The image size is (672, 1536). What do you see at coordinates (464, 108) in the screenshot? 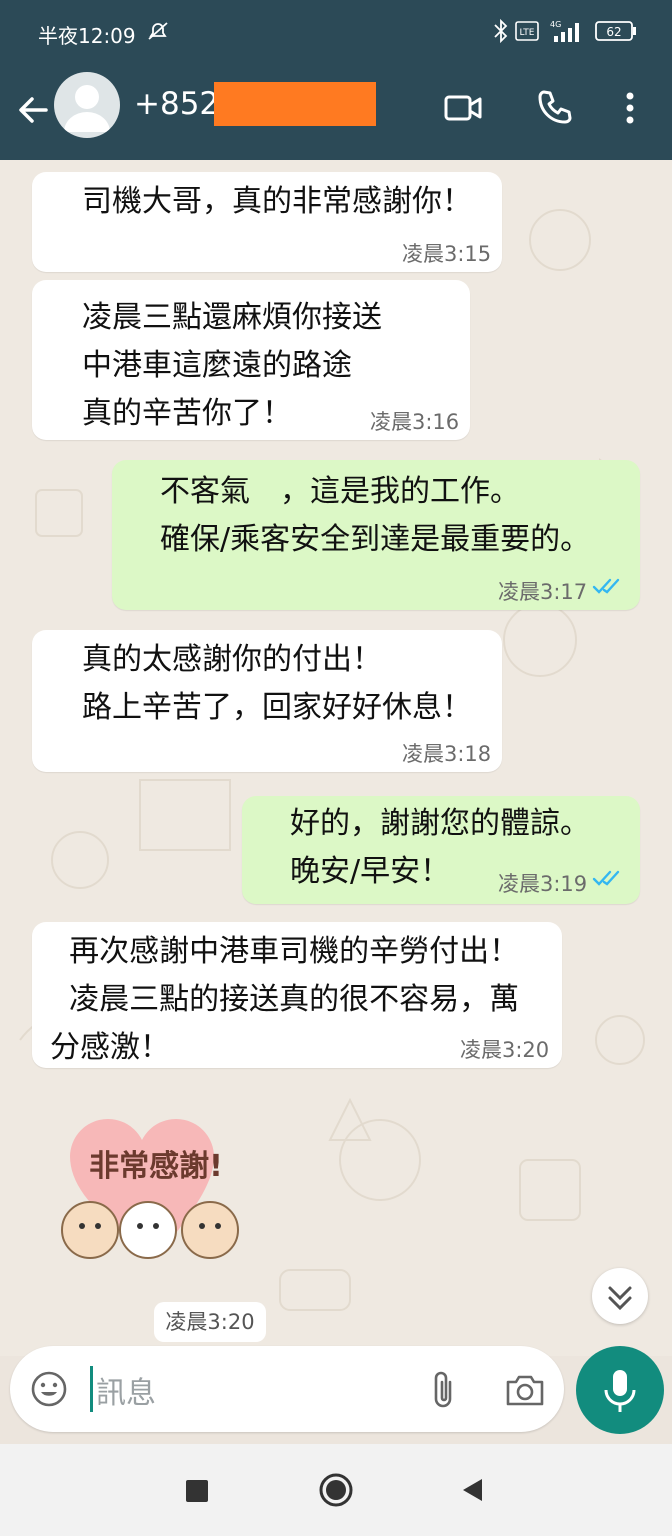
I see `video-call-icon` at bounding box center [464, 108].